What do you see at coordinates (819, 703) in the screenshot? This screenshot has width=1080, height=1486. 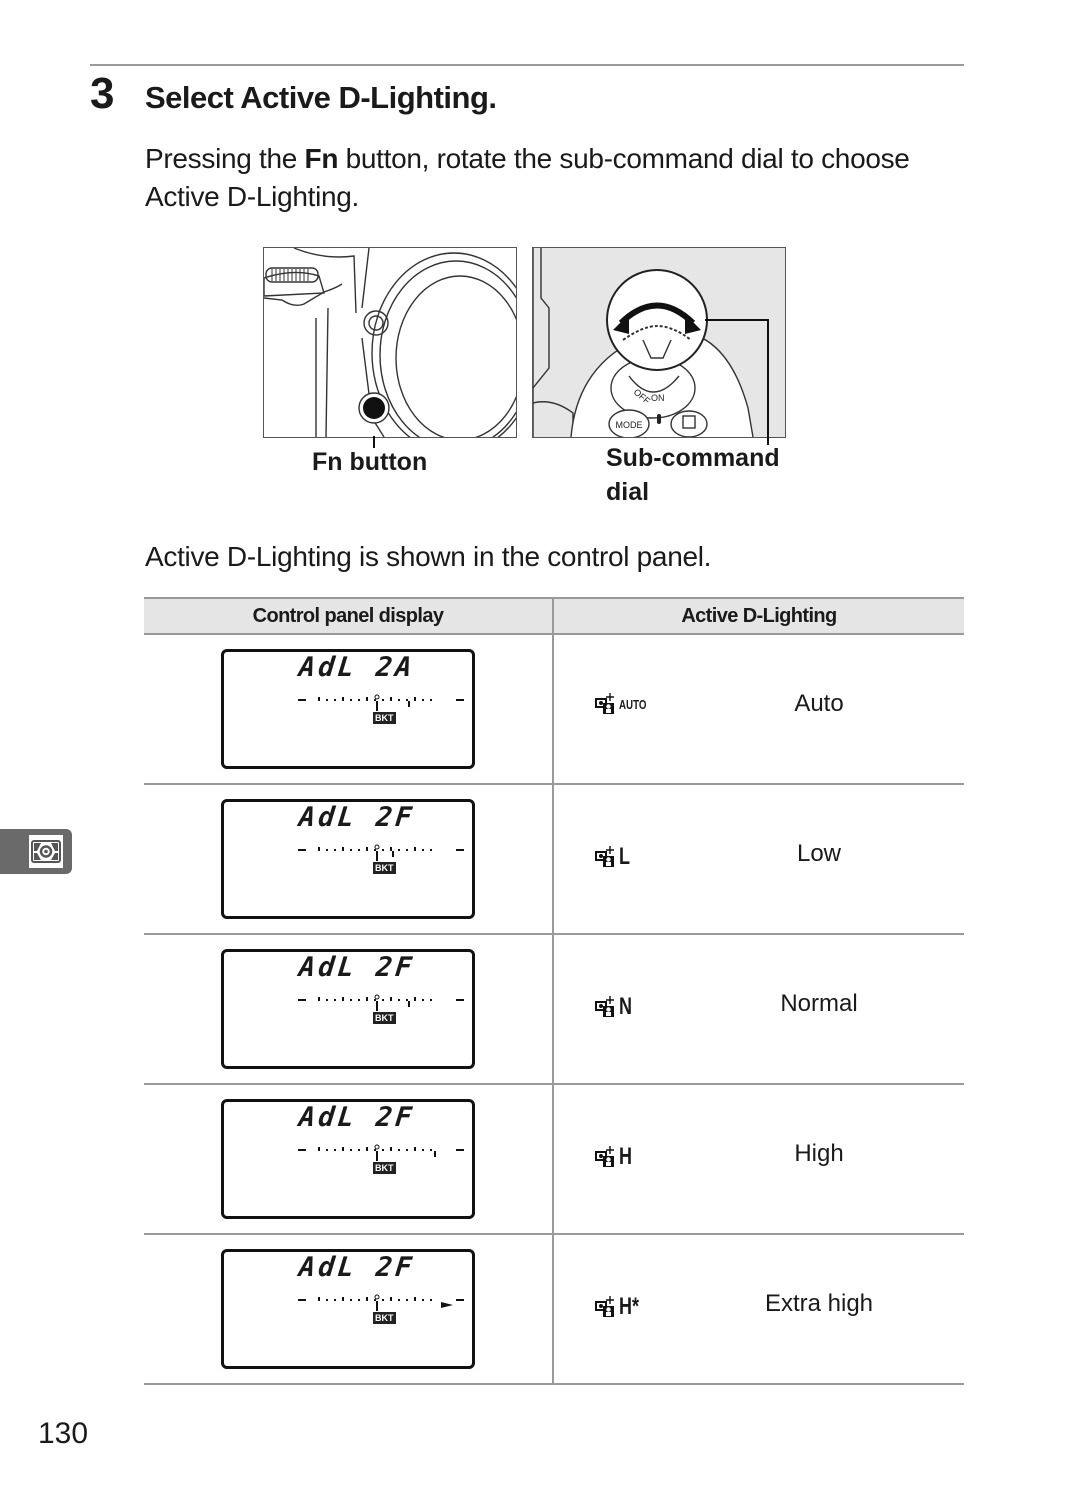 I see `adl-name: Auto` at bounding box center [819, 703].